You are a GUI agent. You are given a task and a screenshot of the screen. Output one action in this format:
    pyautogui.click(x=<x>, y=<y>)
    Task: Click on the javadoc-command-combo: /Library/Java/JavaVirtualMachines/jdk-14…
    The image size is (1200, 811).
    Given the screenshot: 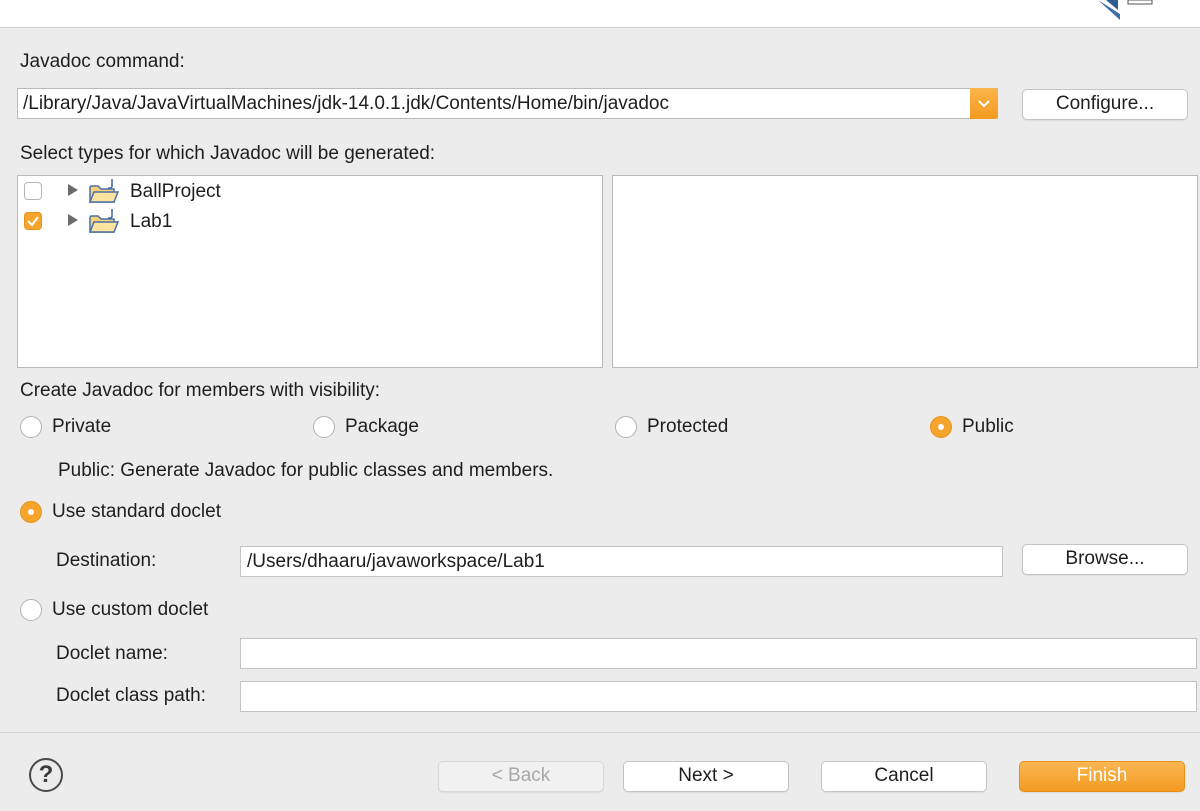 What is the action you would take?
    pyautogui.click(x=507, y=103)
    